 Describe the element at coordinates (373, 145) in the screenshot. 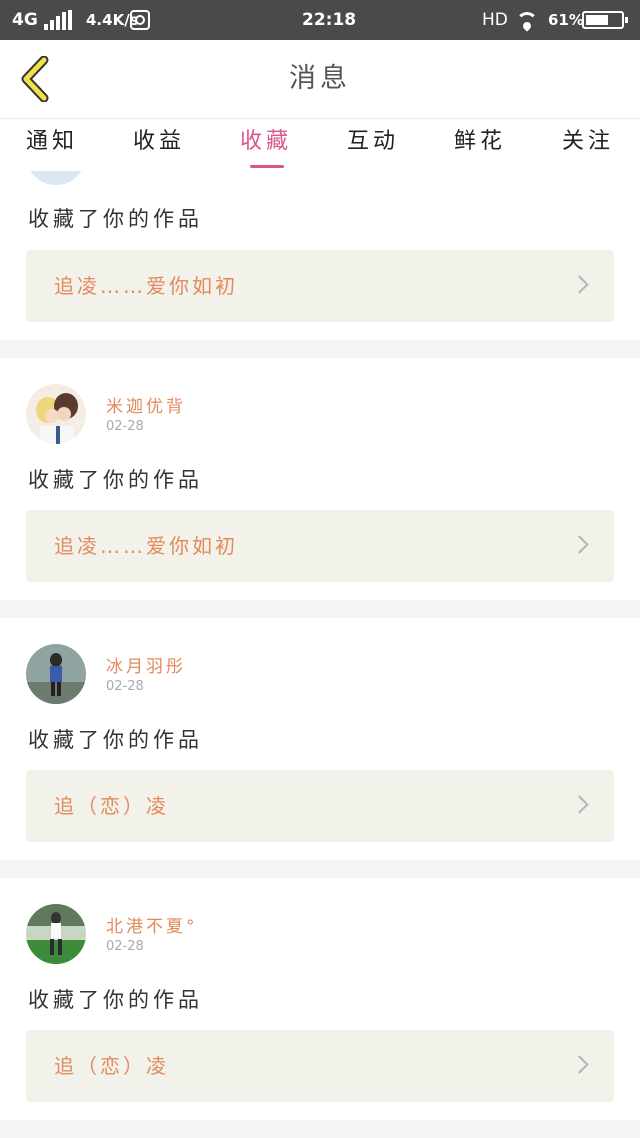

I see `tab-interactions: 互动` at that location.